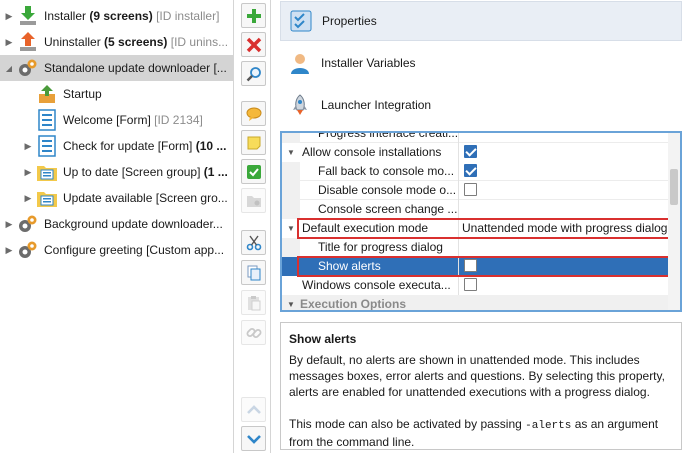 The image size is (683, 453). What do you see at coordinates (300, 63) in the screenshot?
I see `user-icon` at bounding box center [300, 63].